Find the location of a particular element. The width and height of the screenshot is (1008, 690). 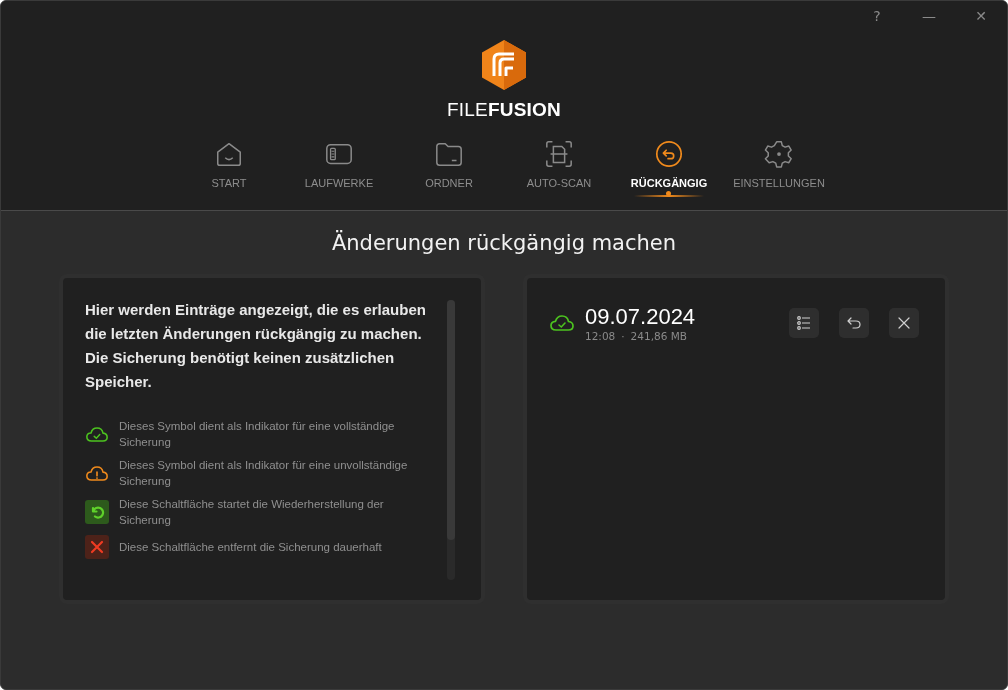

backup-size: 241,86 MB is located at coordinates (658, 336).